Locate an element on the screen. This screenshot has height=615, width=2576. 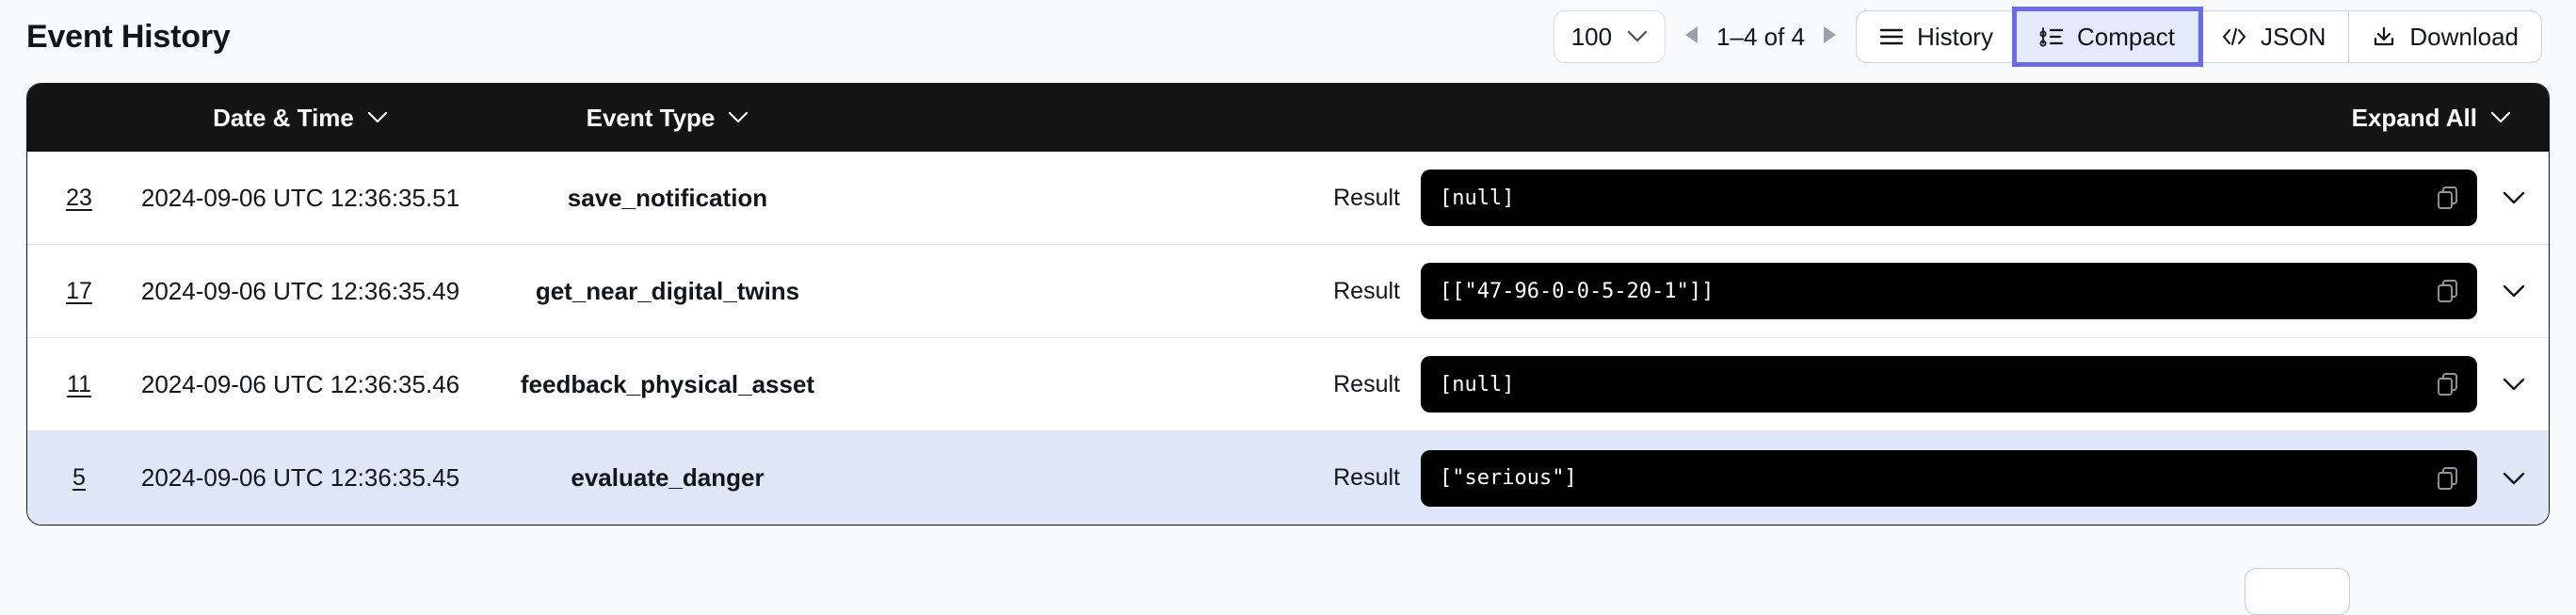
page-title: Event History is located at coordinates (128, 37).